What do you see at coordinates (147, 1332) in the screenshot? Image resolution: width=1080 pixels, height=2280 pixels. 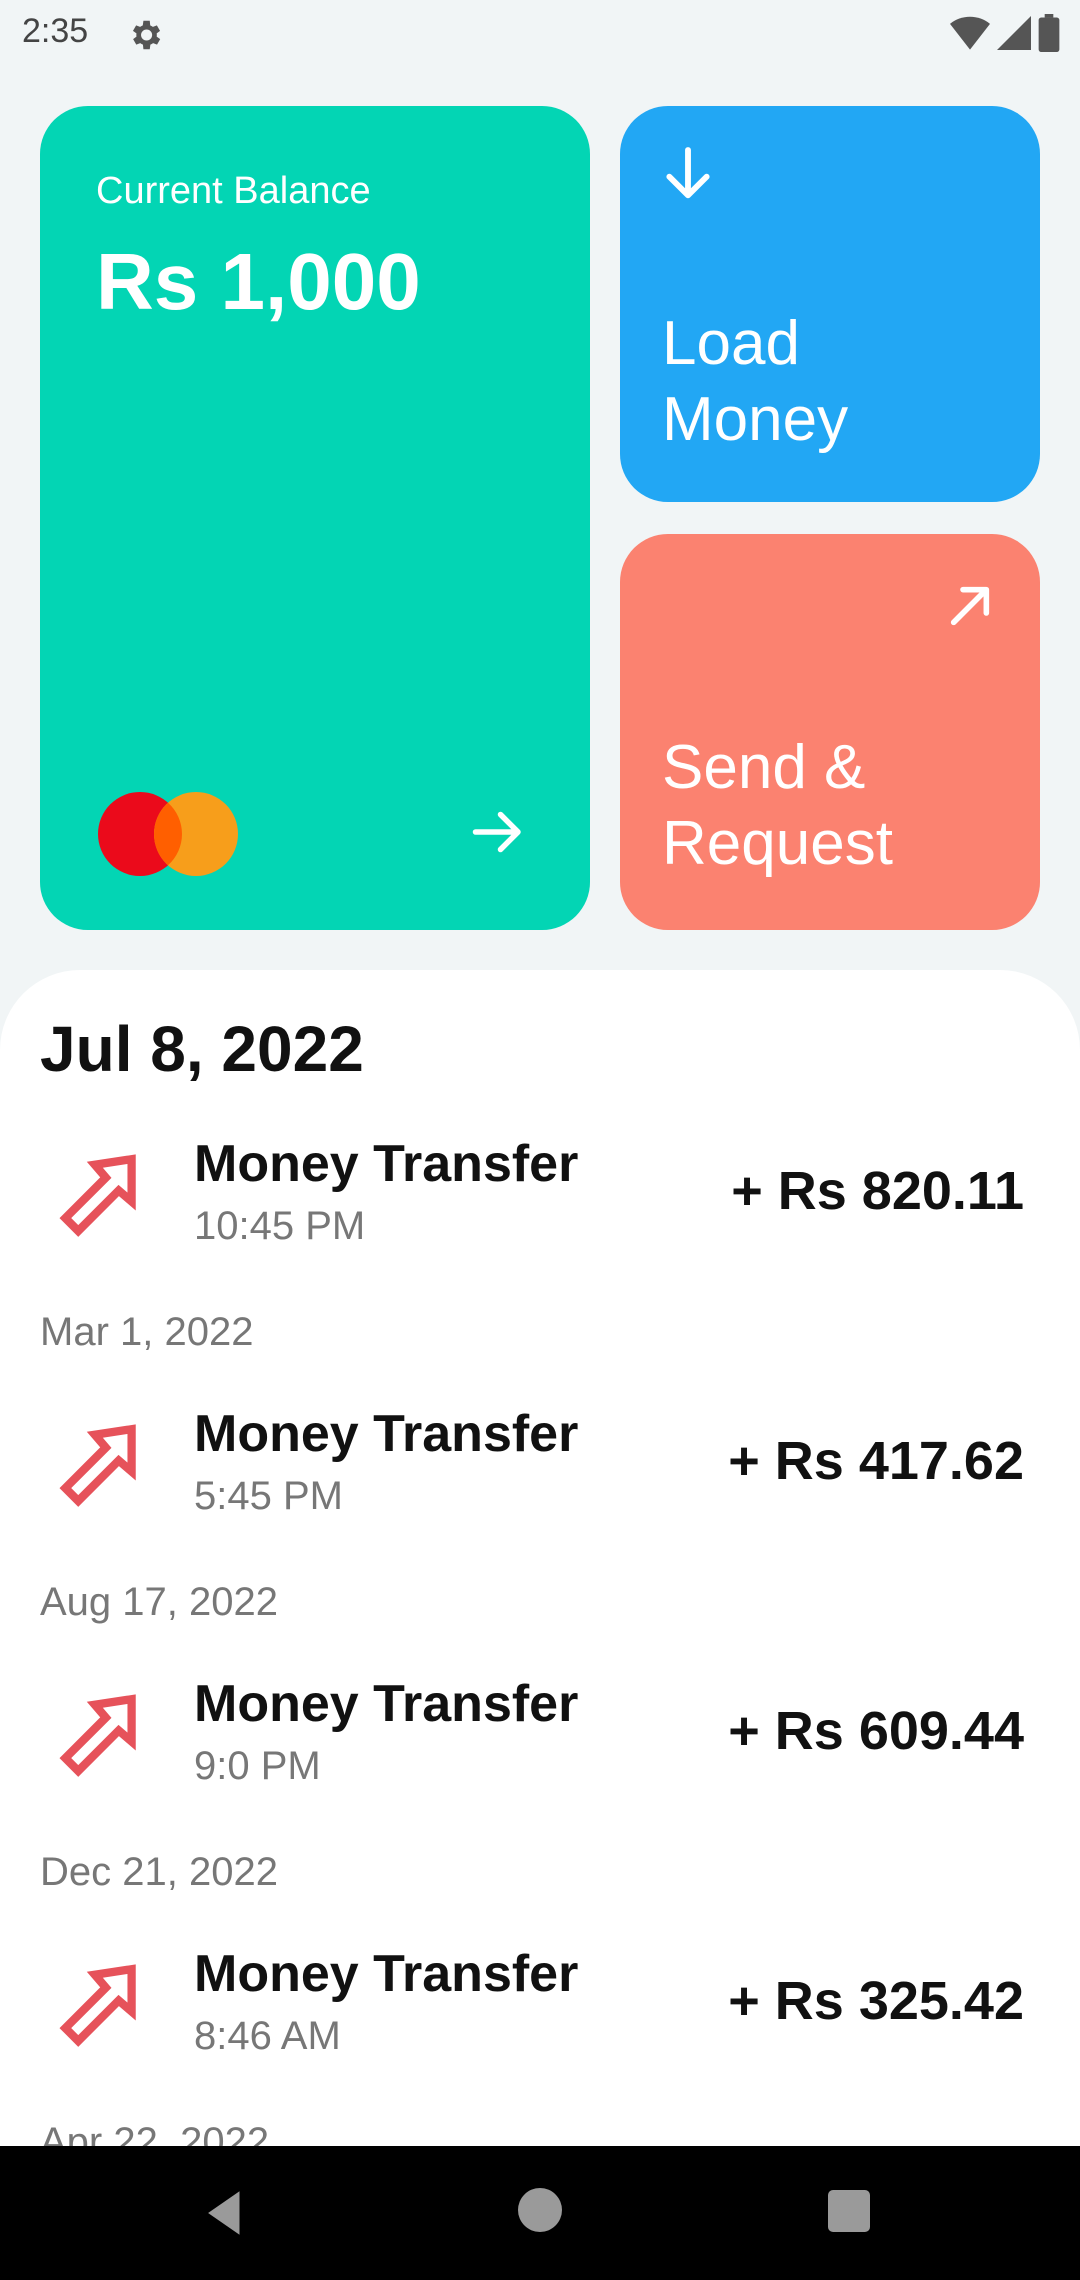 I see `transaction-date: Mar 1, 2022` at bounding box center [147, 1332].